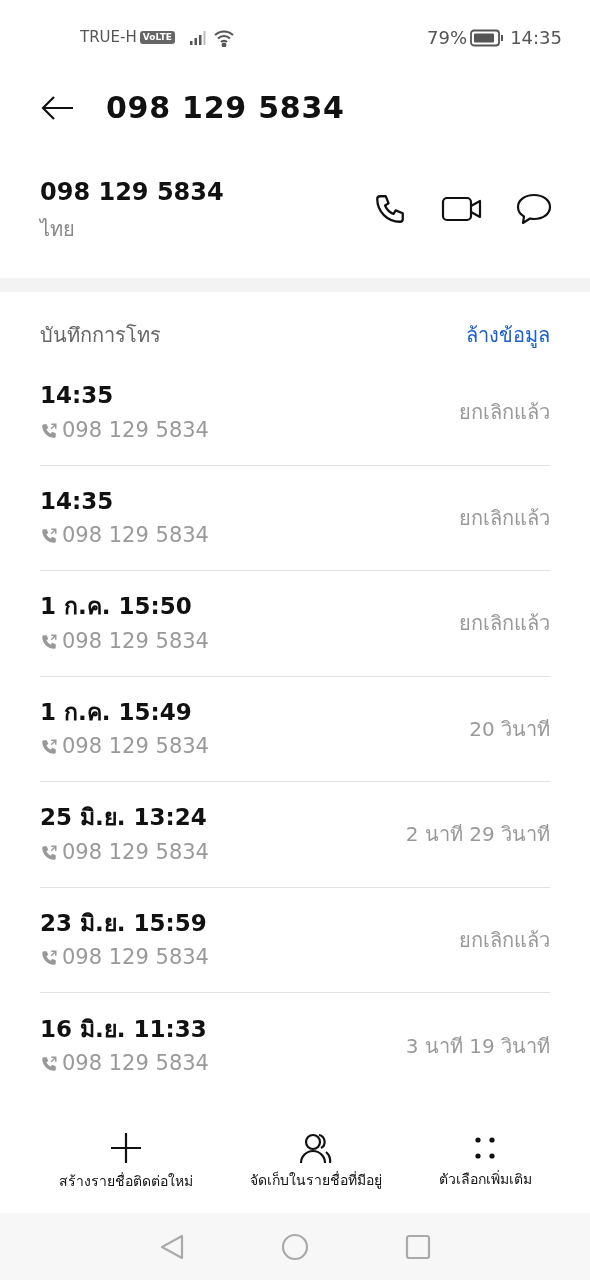  Describe the element at coordinates (295, 1046) in the screenshot. I see `call-log-entry: 16 มิ.ย. 11:33 098 129 5834 3 นาที 19 วินาที` at that location.